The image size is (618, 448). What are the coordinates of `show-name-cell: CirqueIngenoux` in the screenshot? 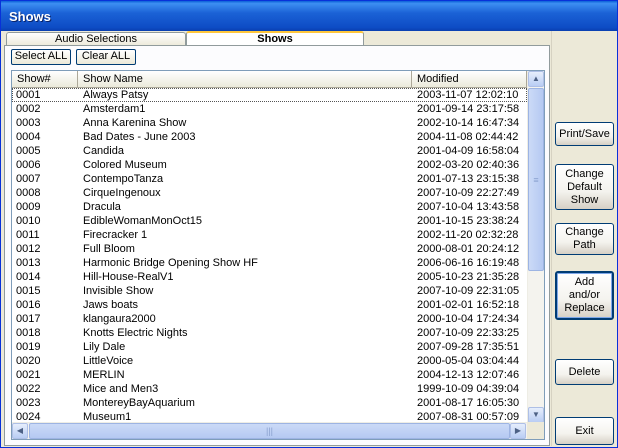 It's located at (122, 193).